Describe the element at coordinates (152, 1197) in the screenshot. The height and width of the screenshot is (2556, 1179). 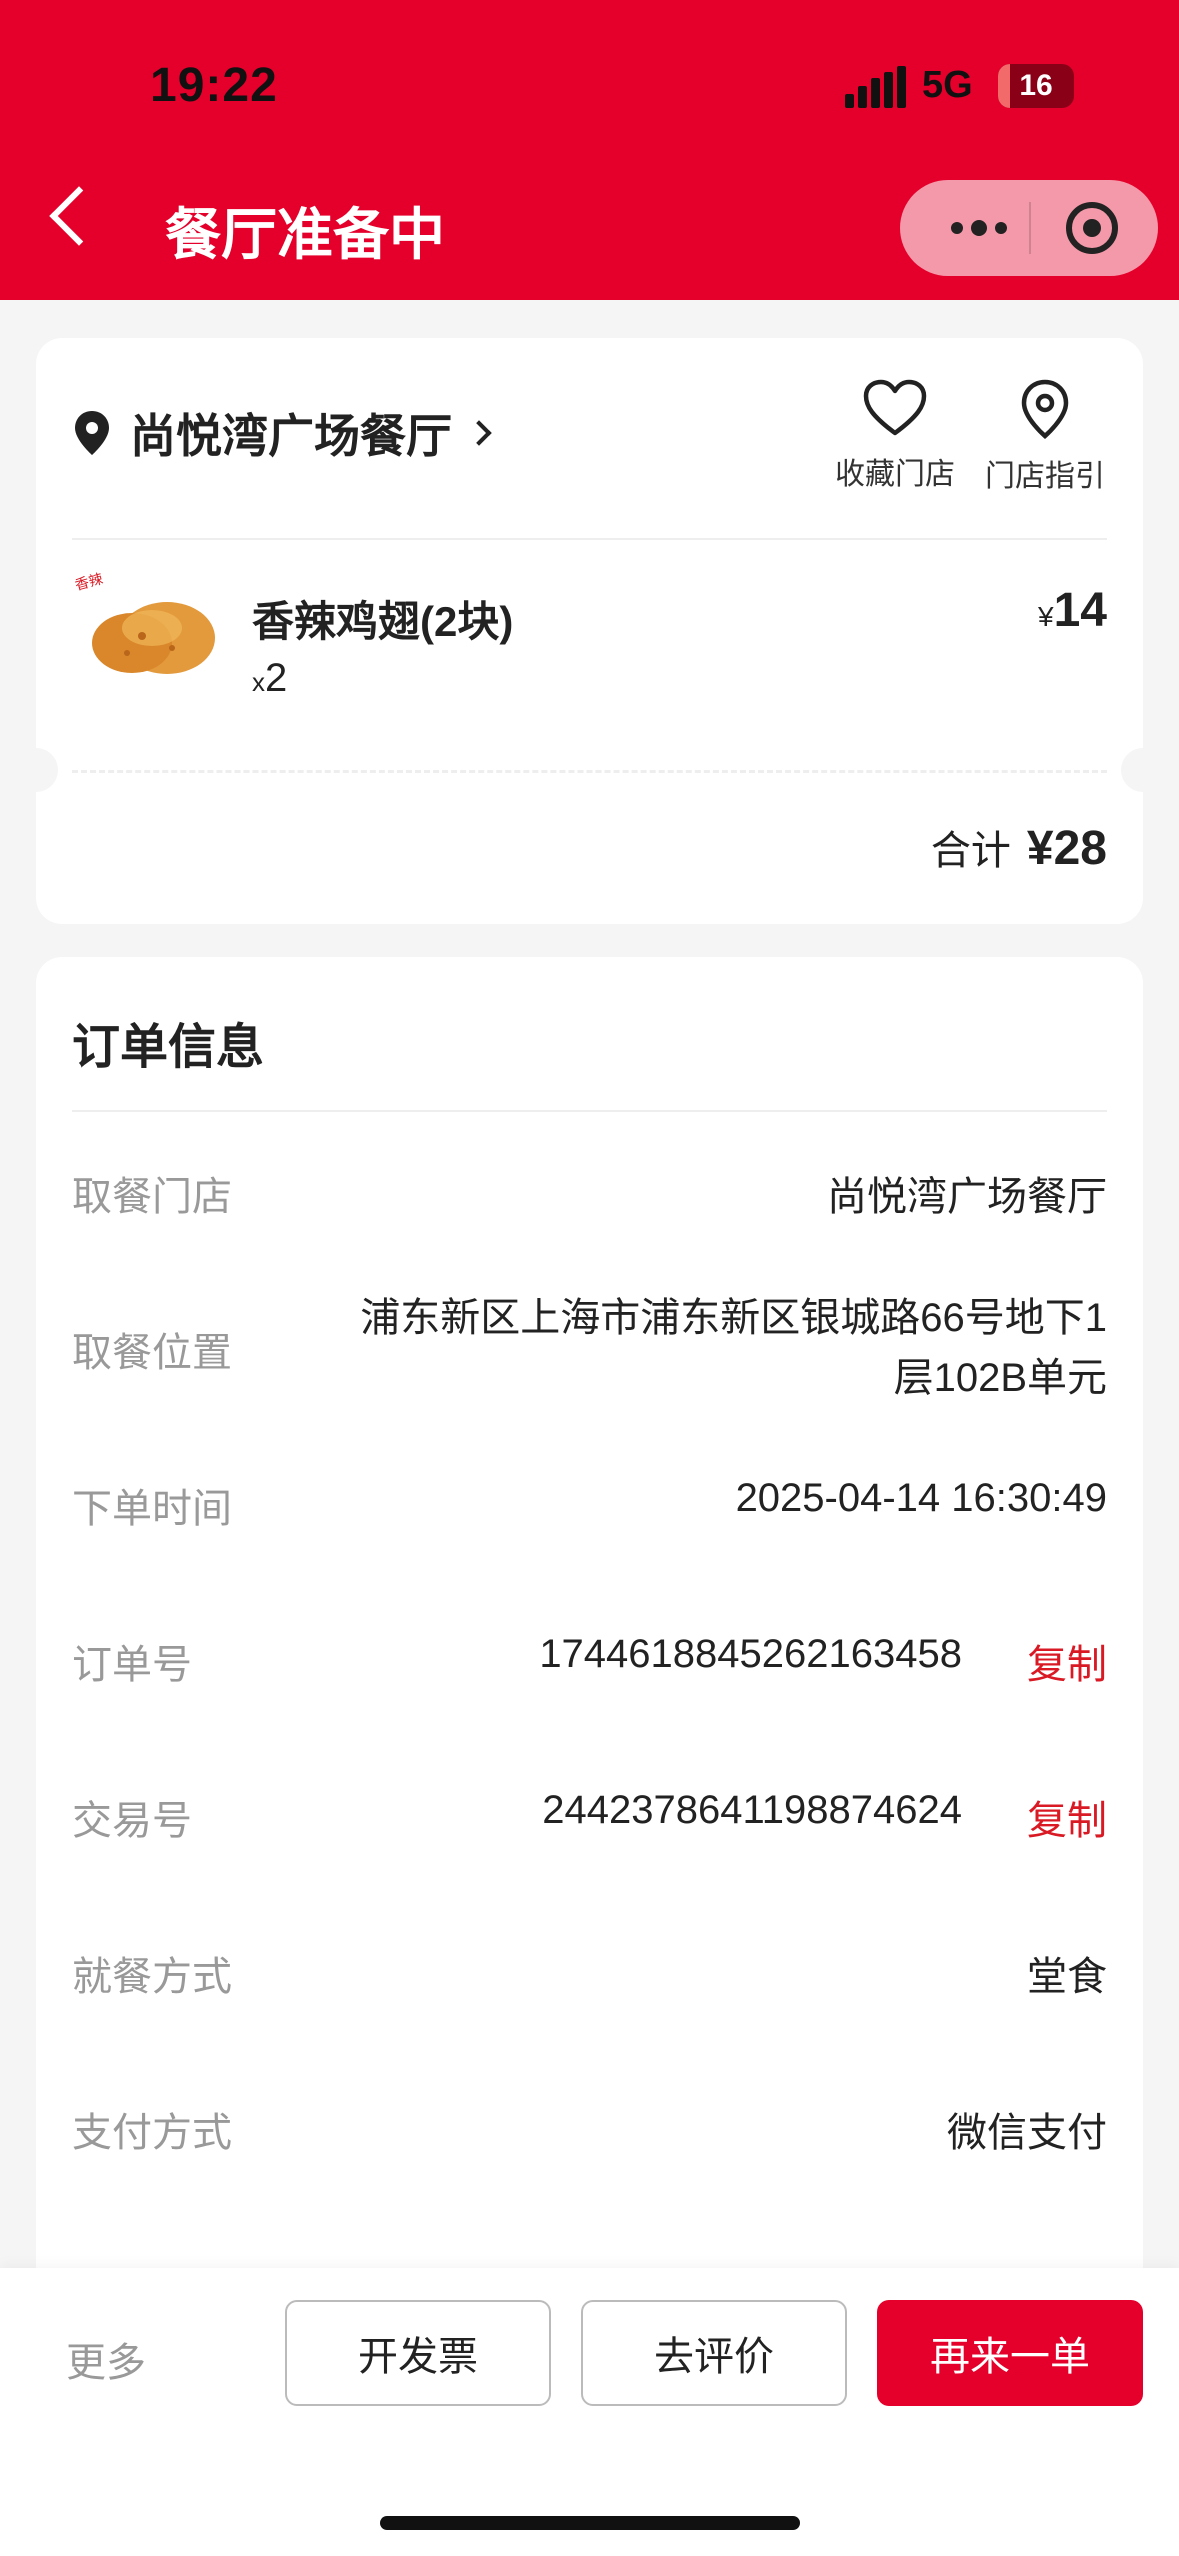
I see `pickup-store-label: 取餐门店` at that location.